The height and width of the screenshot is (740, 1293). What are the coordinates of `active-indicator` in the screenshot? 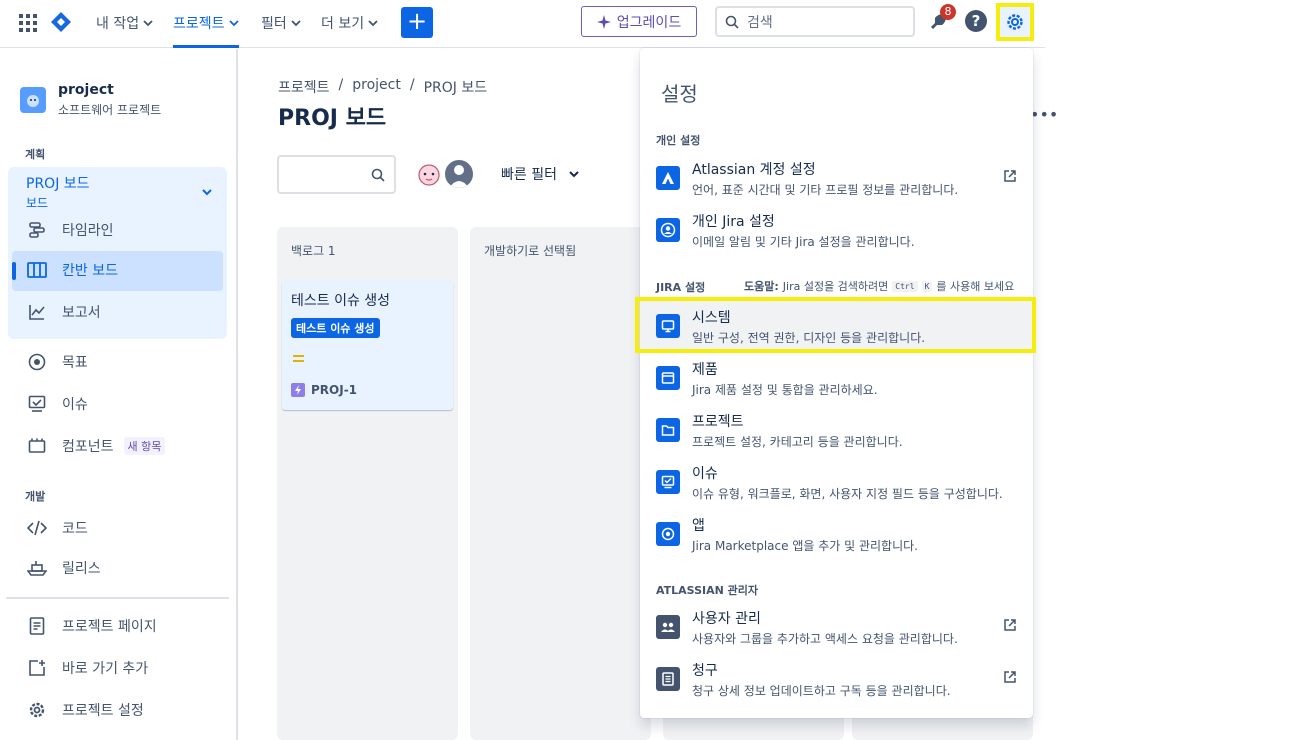 It's located at (14, 271).